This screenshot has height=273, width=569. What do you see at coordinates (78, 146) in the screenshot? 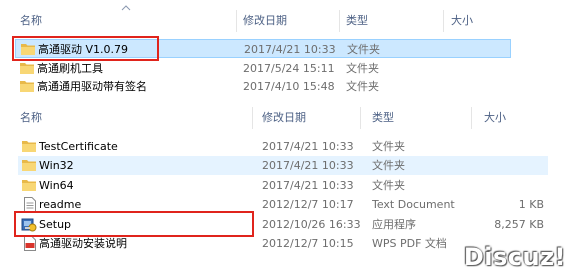
I see `file-name: TestCertificate` at bounding box center [78, 146].